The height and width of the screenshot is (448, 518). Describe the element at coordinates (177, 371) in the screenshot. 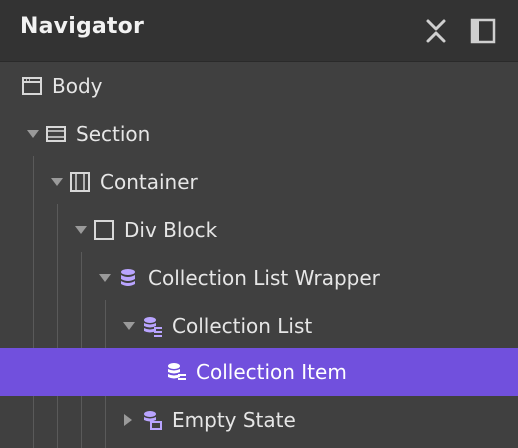

I see `collection-item-icon` at that location.